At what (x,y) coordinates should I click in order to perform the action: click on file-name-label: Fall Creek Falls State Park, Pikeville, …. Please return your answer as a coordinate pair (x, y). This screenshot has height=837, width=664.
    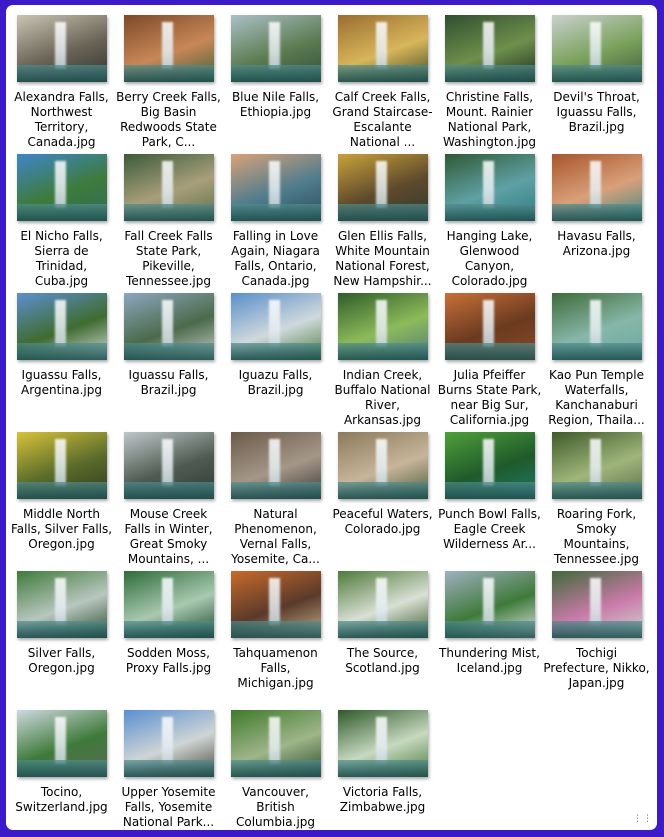
    Looking at the image, I should click on (168, 259).